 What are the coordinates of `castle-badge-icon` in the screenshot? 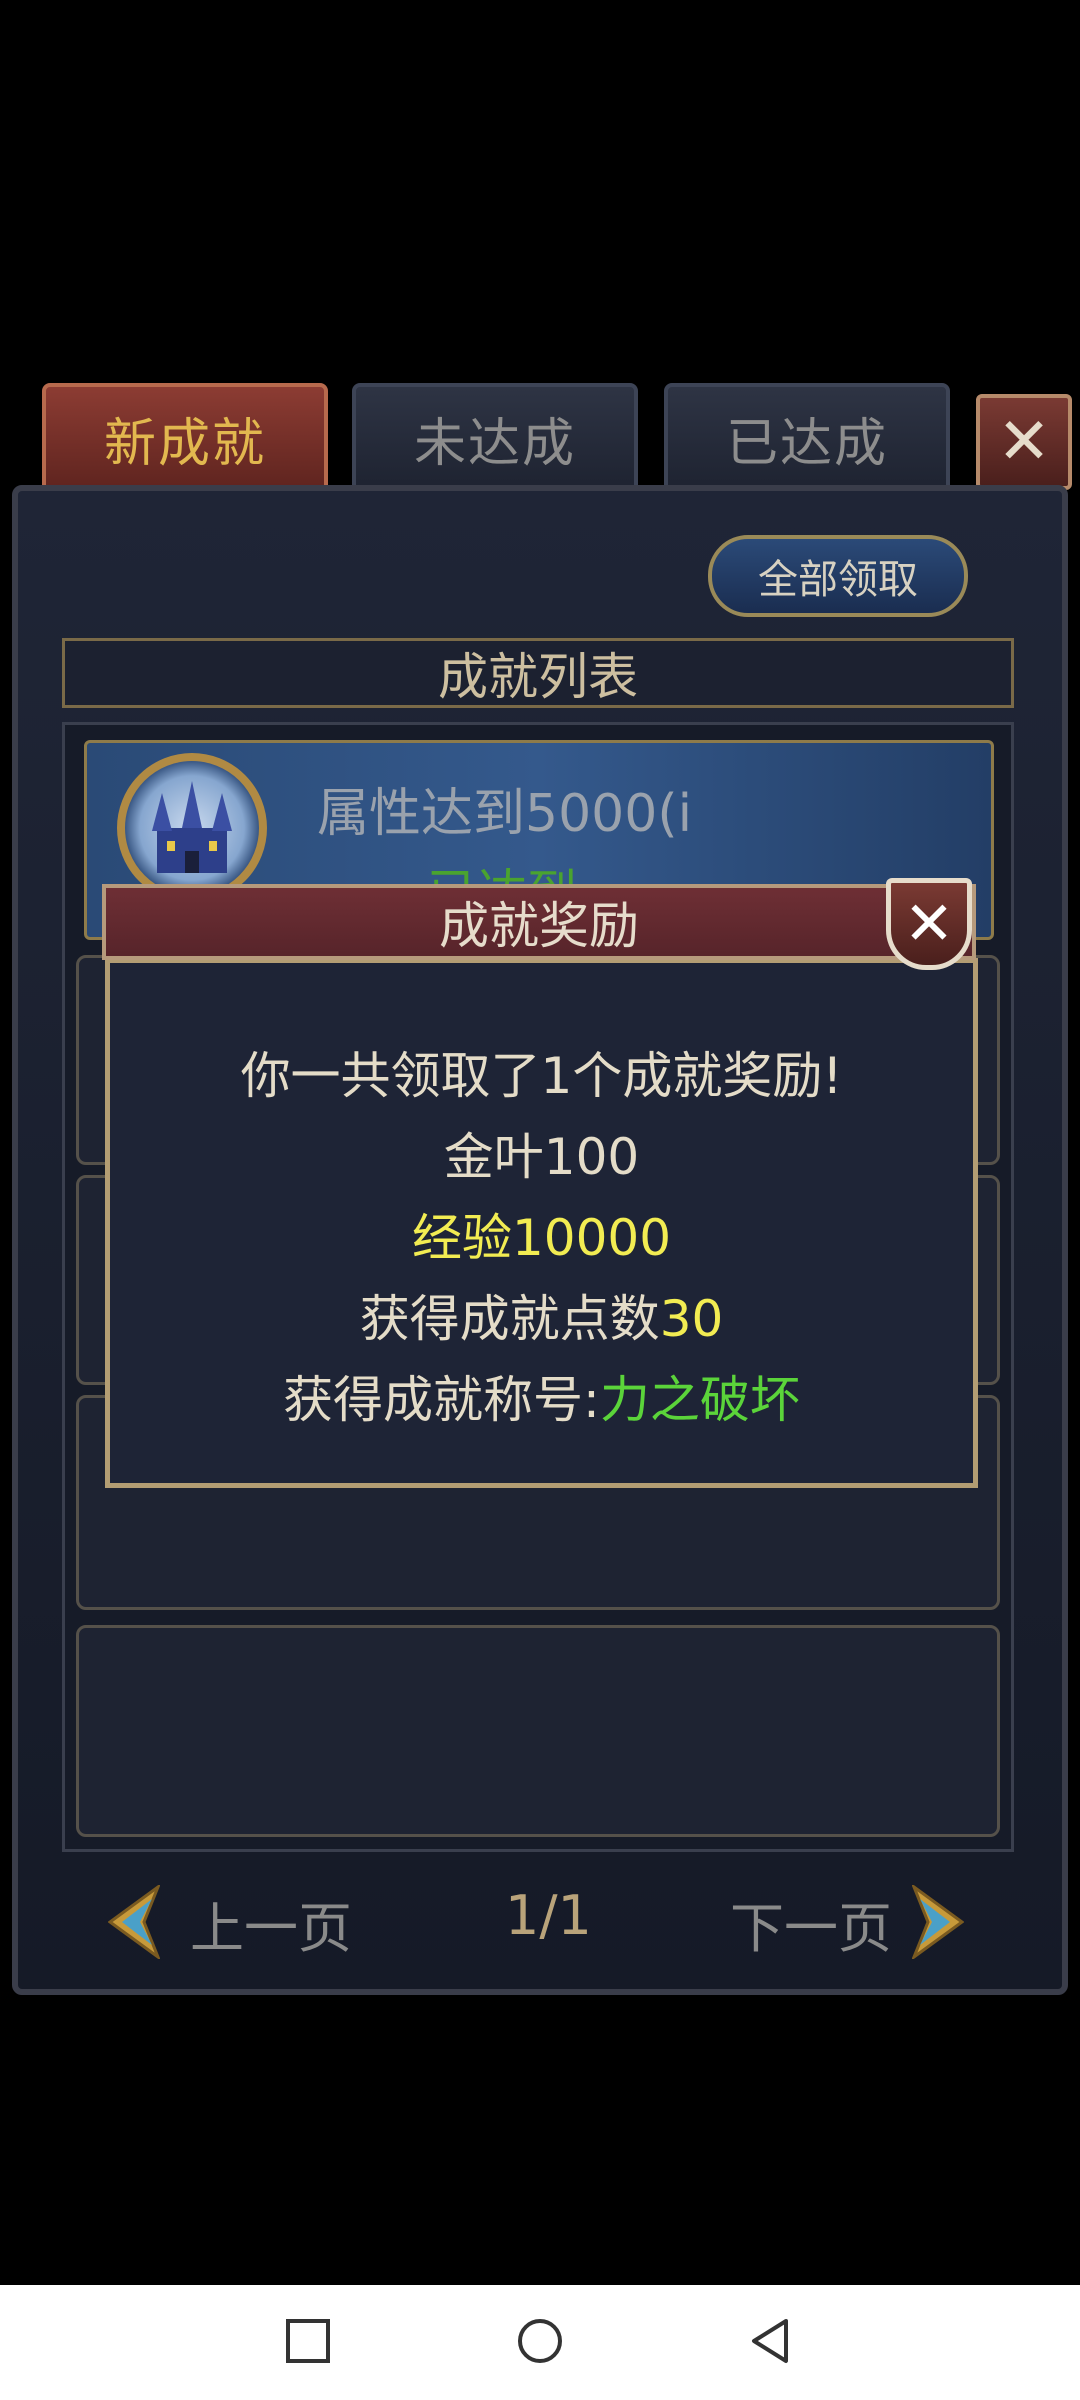 It's located at (192, 828).